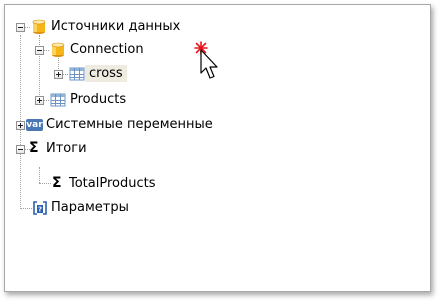 Image resolution: width=439 pixels, height=303 pixels. What do you see at coordinates (107, 49) in the screenshot?
I see `tree-node-label: Connection` at bounding box center [107, 49].